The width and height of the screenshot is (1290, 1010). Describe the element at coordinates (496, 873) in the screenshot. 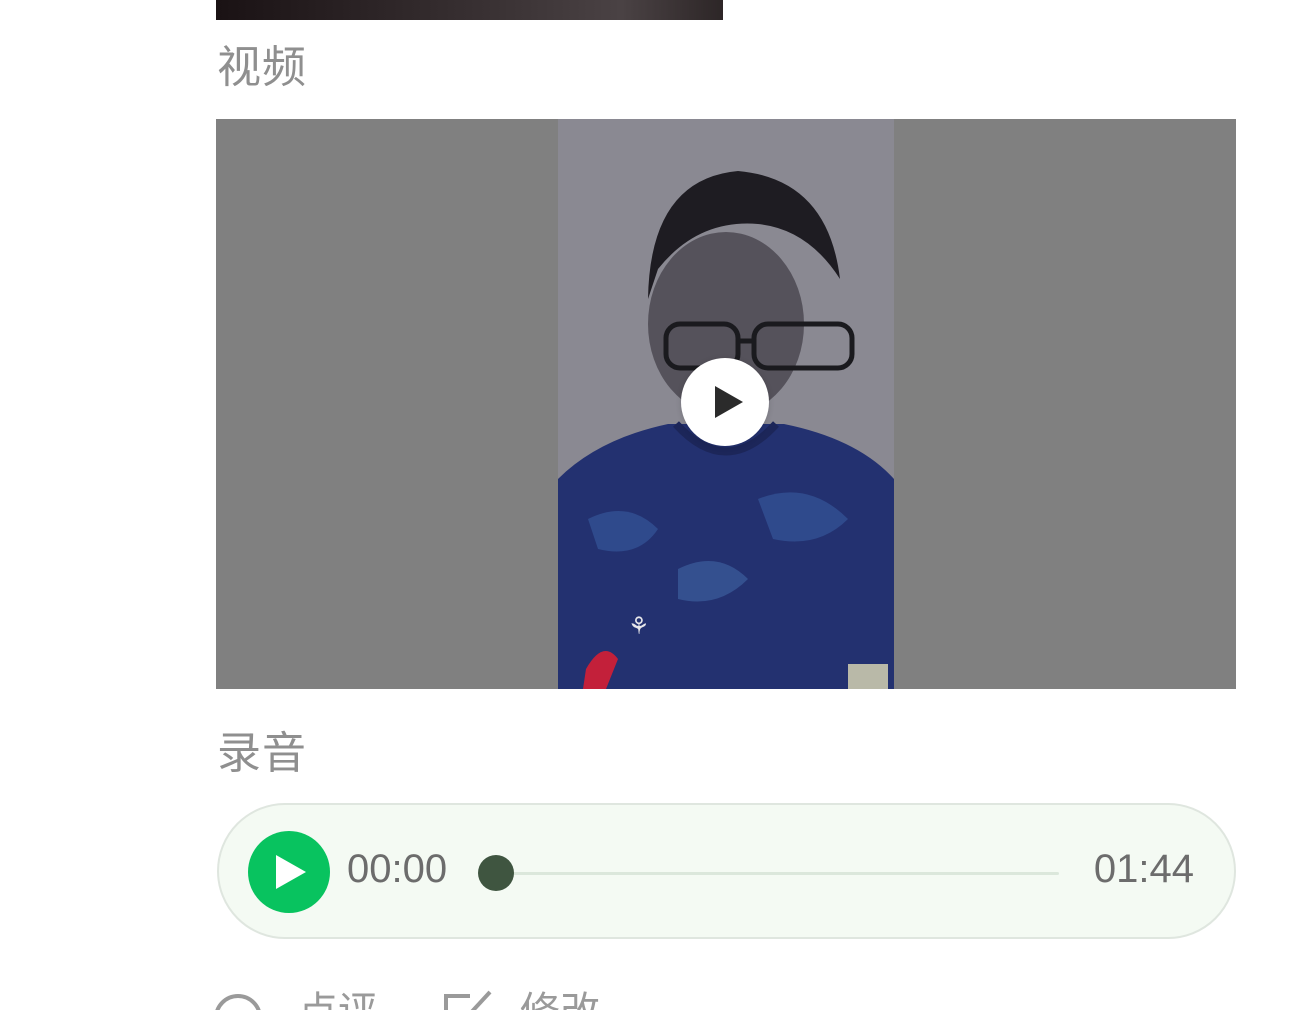

I see `audio-progress-handle` at that location.